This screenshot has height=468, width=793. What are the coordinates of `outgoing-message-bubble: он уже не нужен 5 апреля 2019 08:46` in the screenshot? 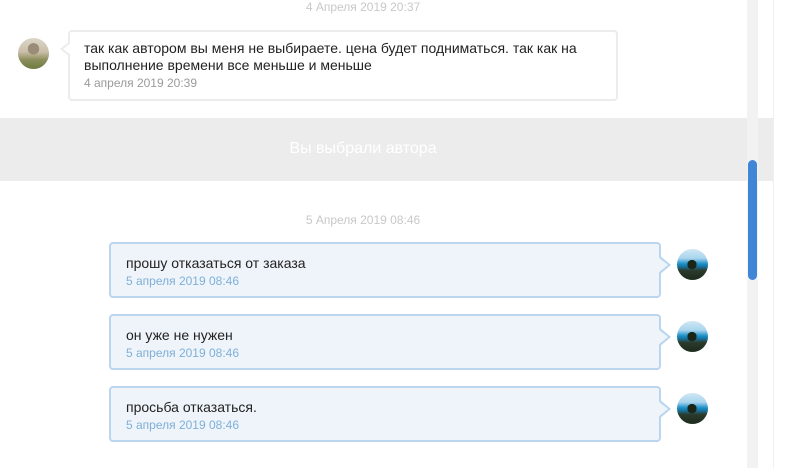 It's located at (390, 342).